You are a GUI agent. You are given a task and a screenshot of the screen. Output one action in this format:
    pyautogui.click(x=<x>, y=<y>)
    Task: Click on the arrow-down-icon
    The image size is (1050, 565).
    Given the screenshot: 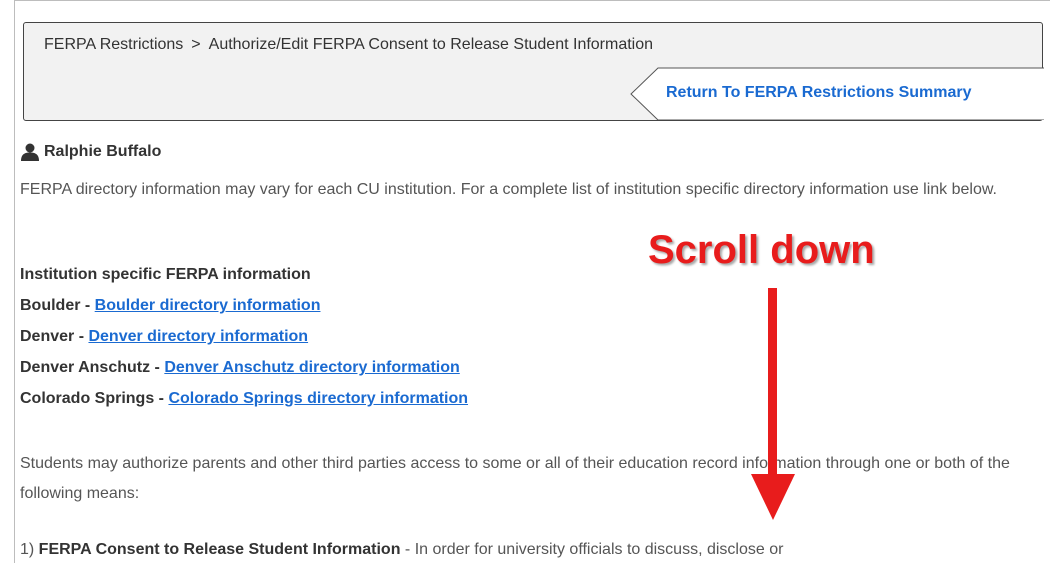 What is the action you would take?
    pyautogui.click(x=773, y=404)
    